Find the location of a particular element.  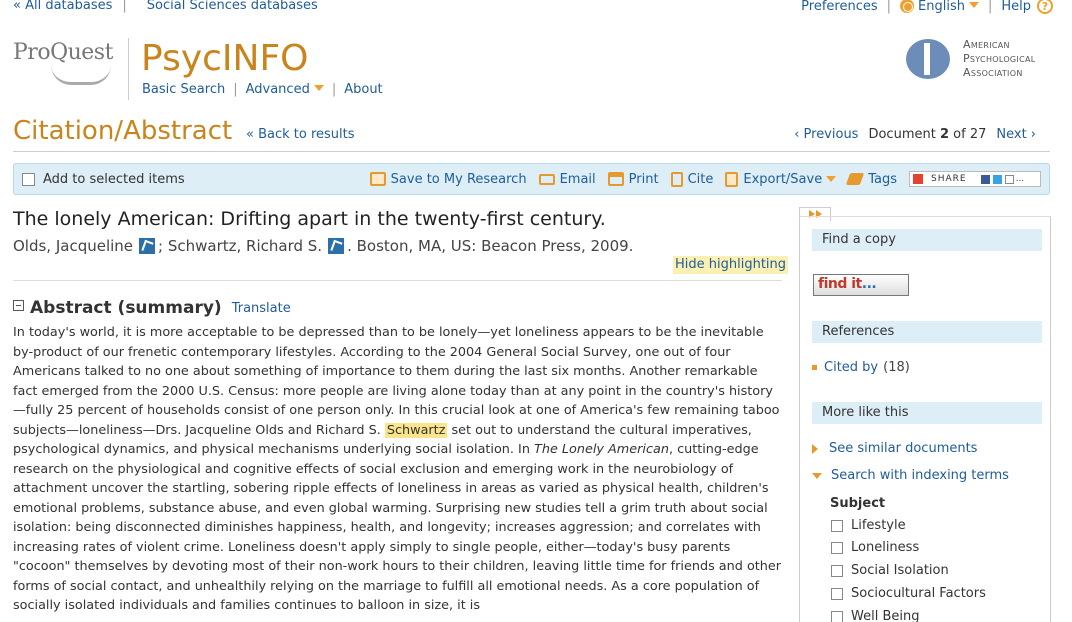

subject-checkbox-well-being: Well Being is located at coordinates (875, 615).